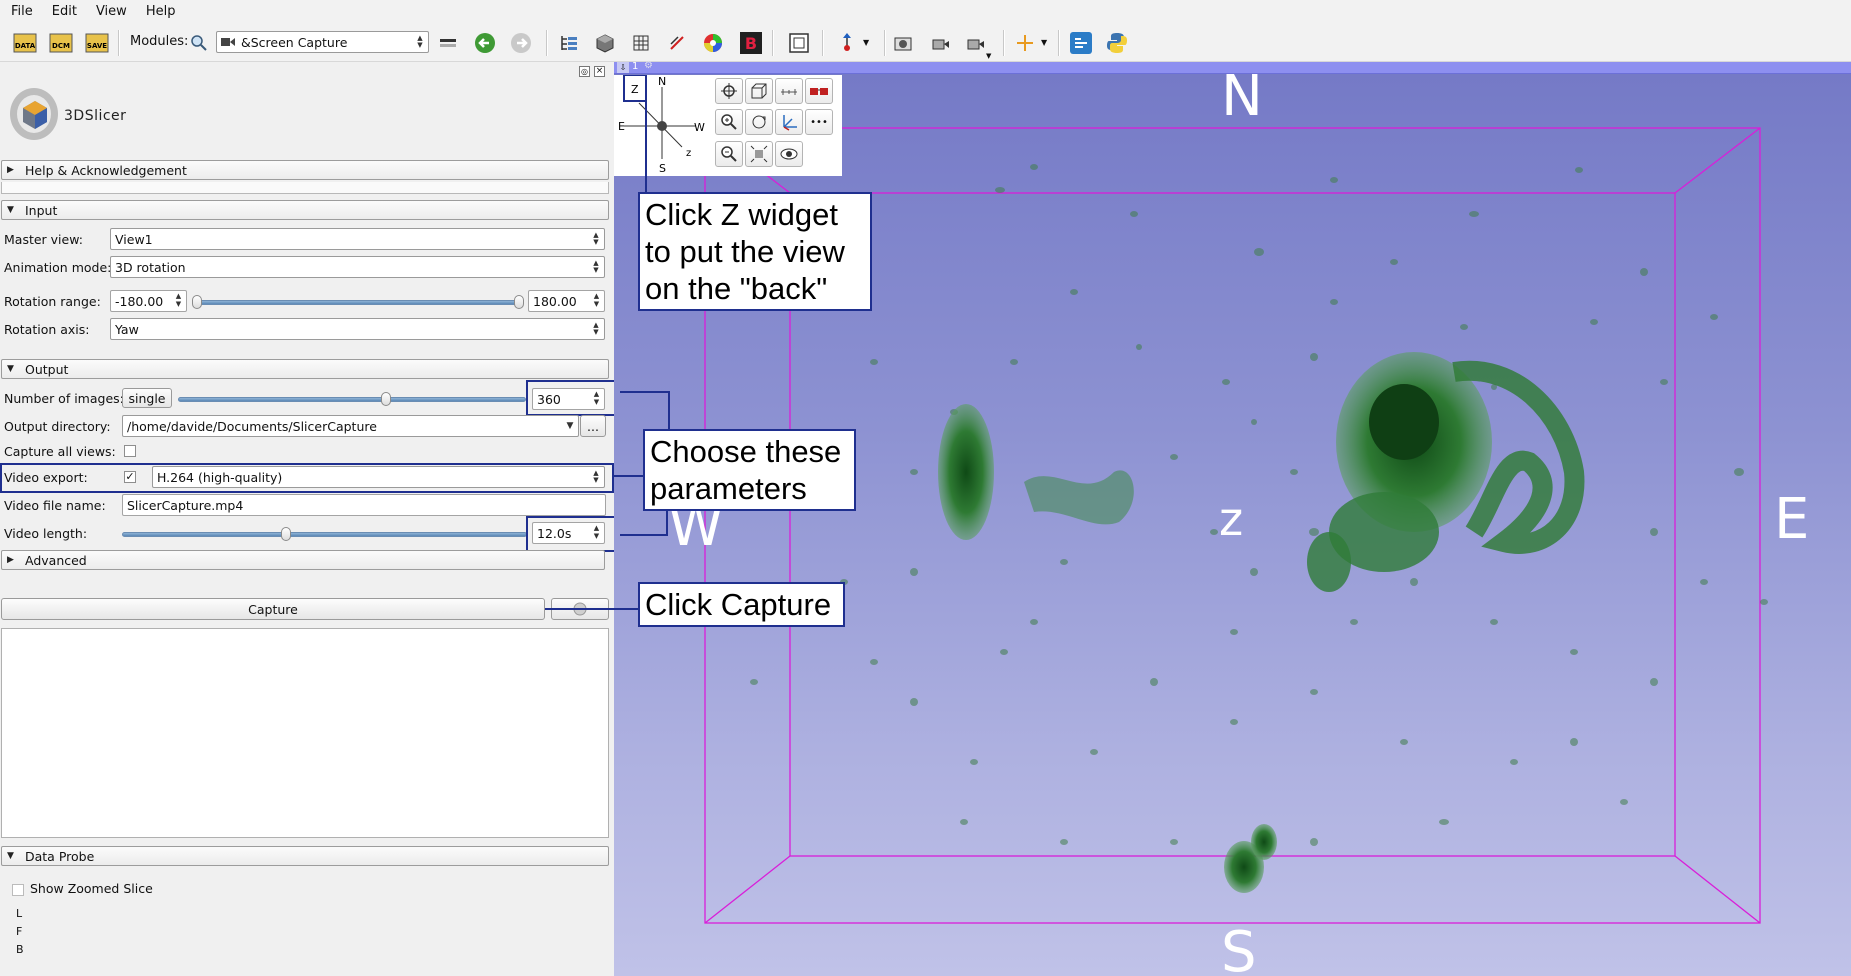 The width and height of the screenshot is (1851, 976). I want to click on layout-view-button, so click(799, 43).